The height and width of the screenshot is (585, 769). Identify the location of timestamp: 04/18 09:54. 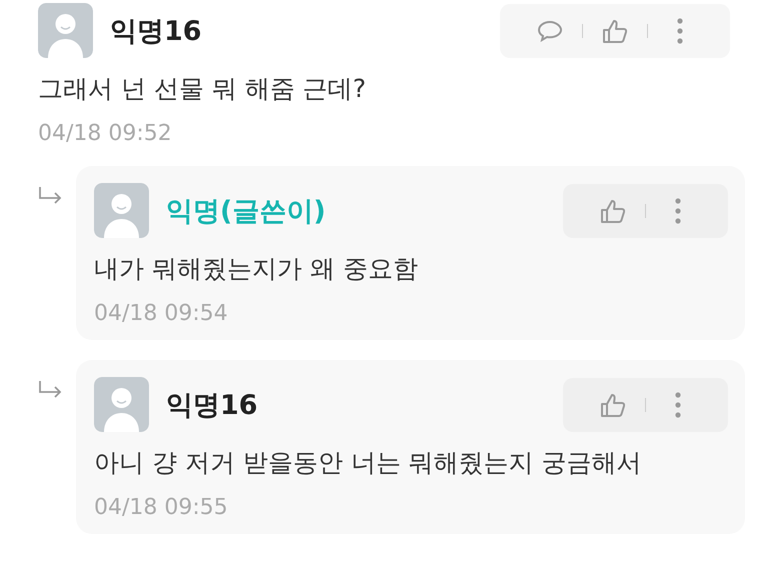
(161, 313).